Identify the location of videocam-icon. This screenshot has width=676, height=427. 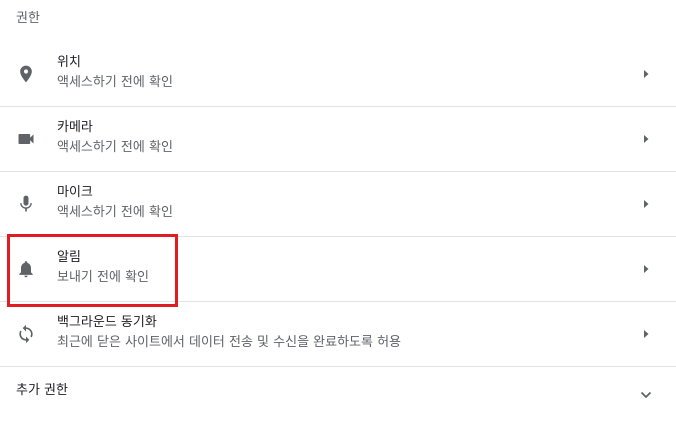
(26, 139).